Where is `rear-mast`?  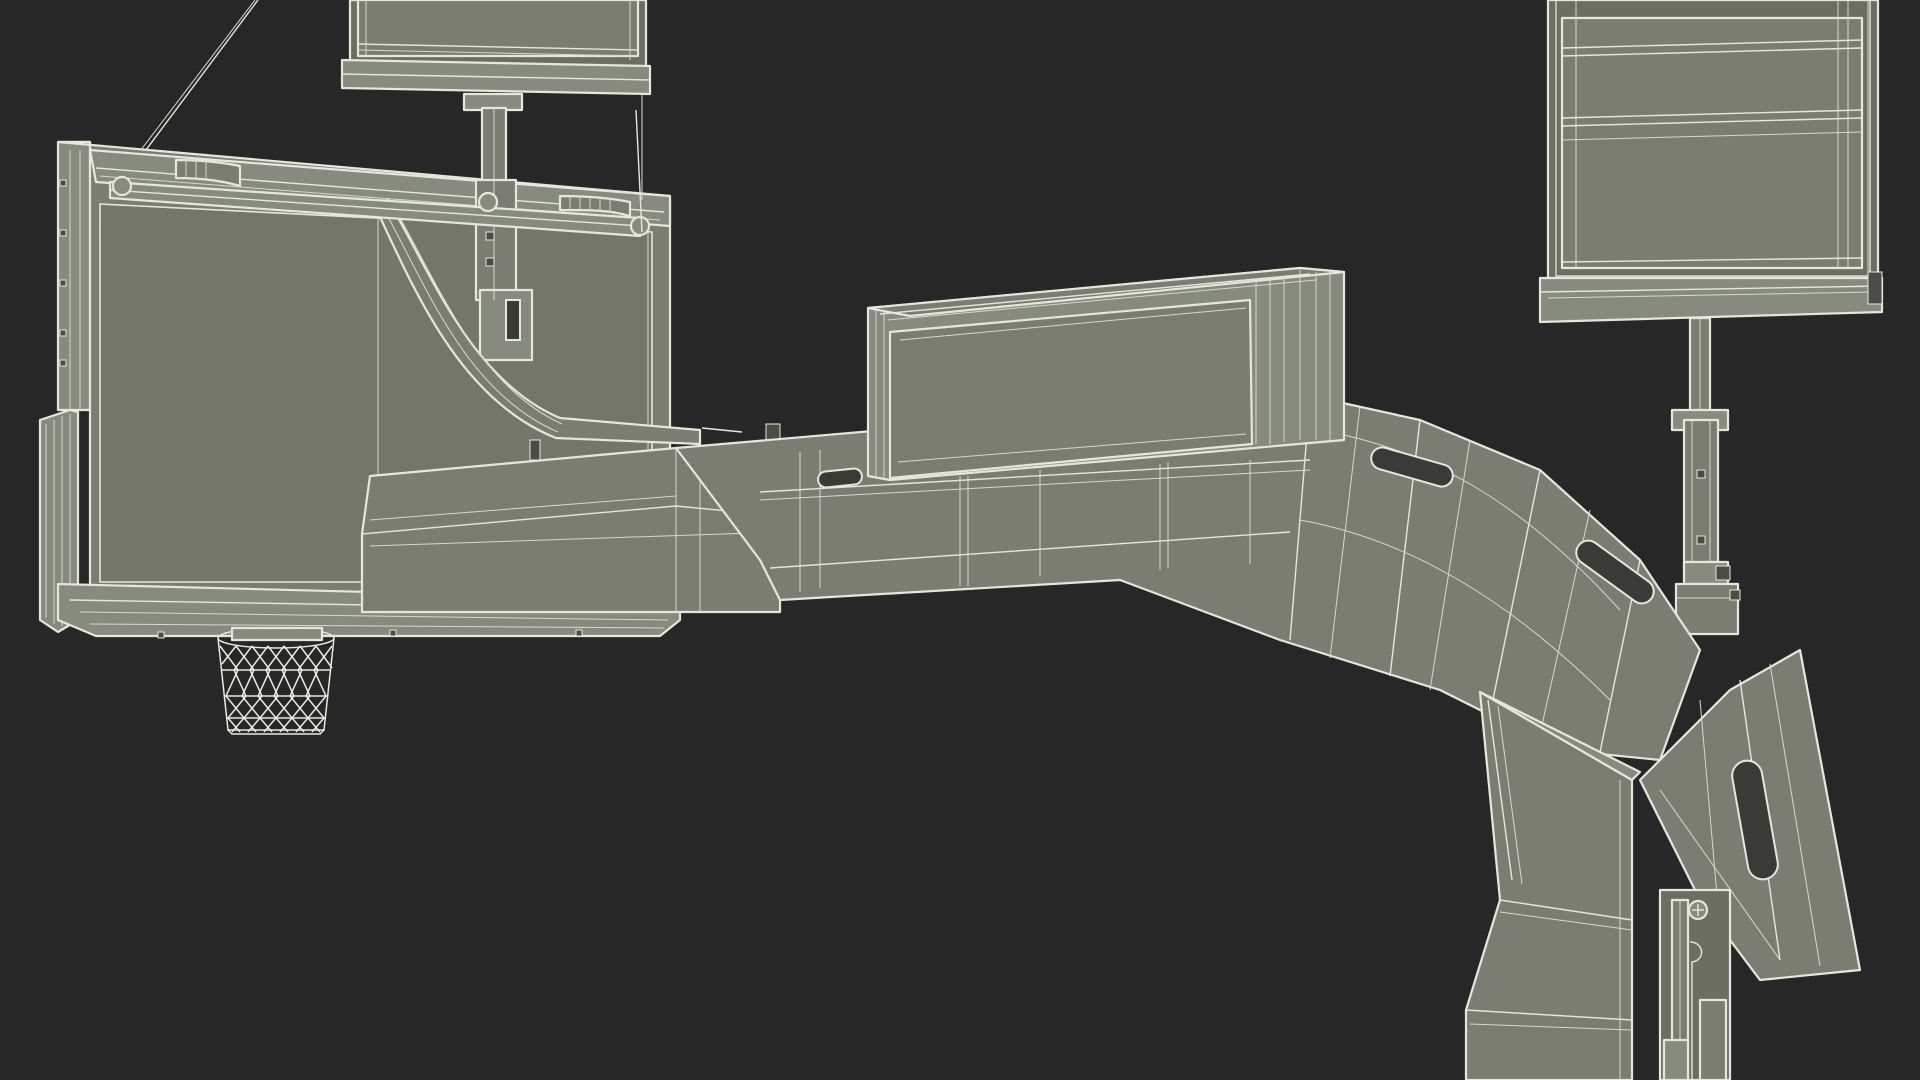 rear-mast is located at coordinates (1705, 476).